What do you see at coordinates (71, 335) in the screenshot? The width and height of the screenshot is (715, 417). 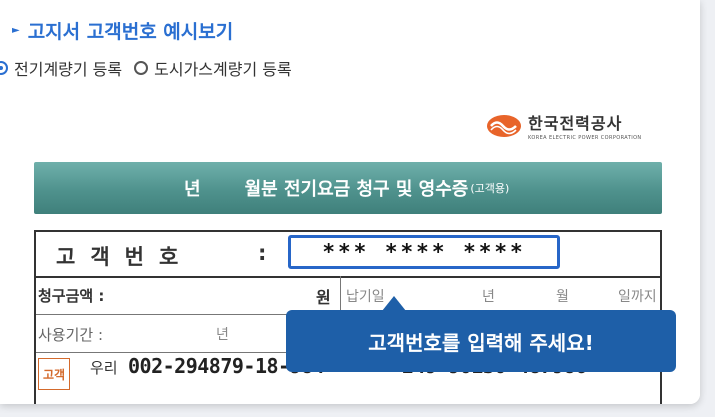 I see `period-label: 사용기간 :` at bounding box center [71, 335].